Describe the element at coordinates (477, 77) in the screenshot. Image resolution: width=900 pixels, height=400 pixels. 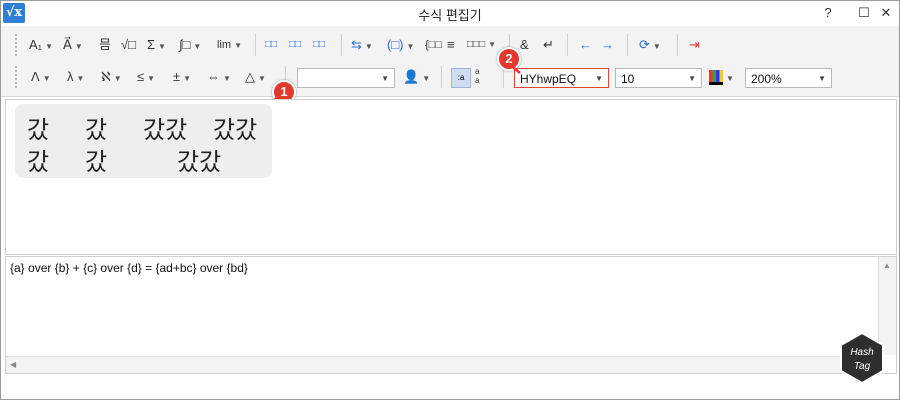
I see `display-mode-icon: aa` at that location.